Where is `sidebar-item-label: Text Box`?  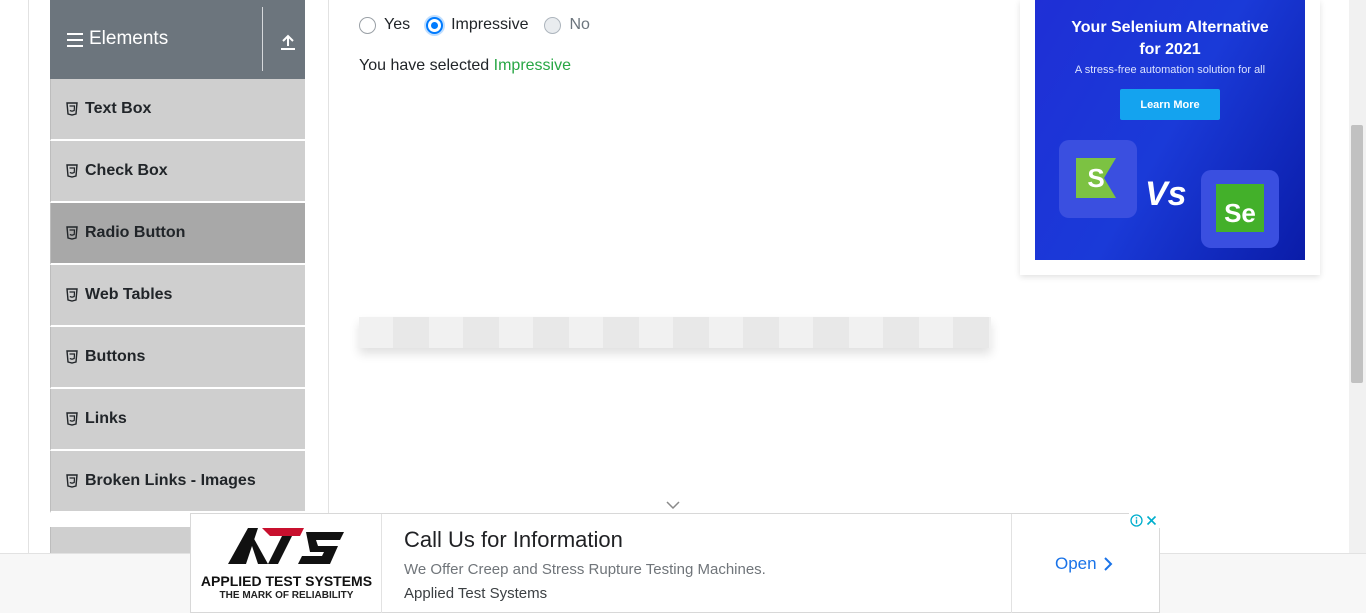
sidebar-item-label: Text Box is located at coordinates (118, 108).